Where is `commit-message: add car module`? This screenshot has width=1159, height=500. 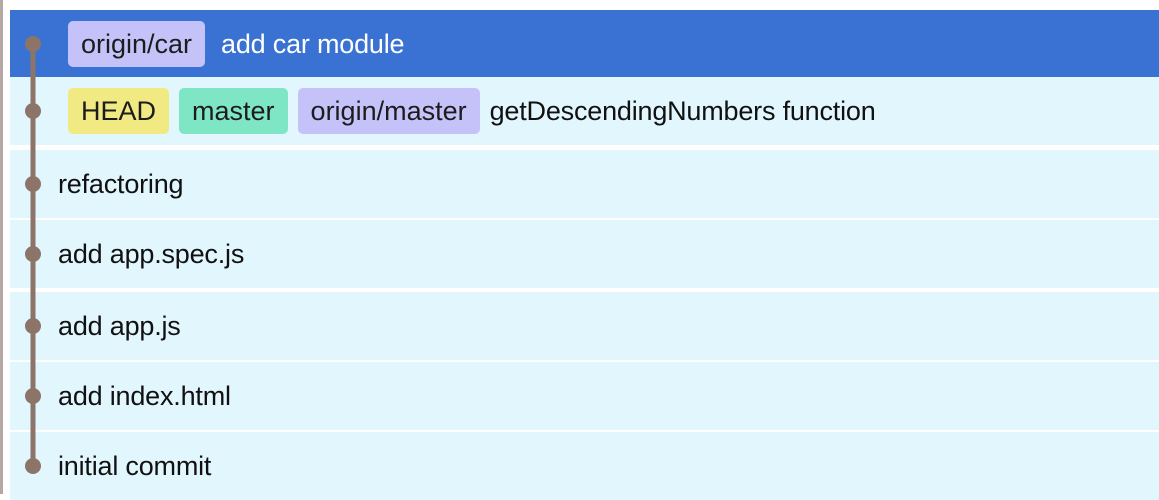 commit-message: add car module is located at coordinates (313, 43).